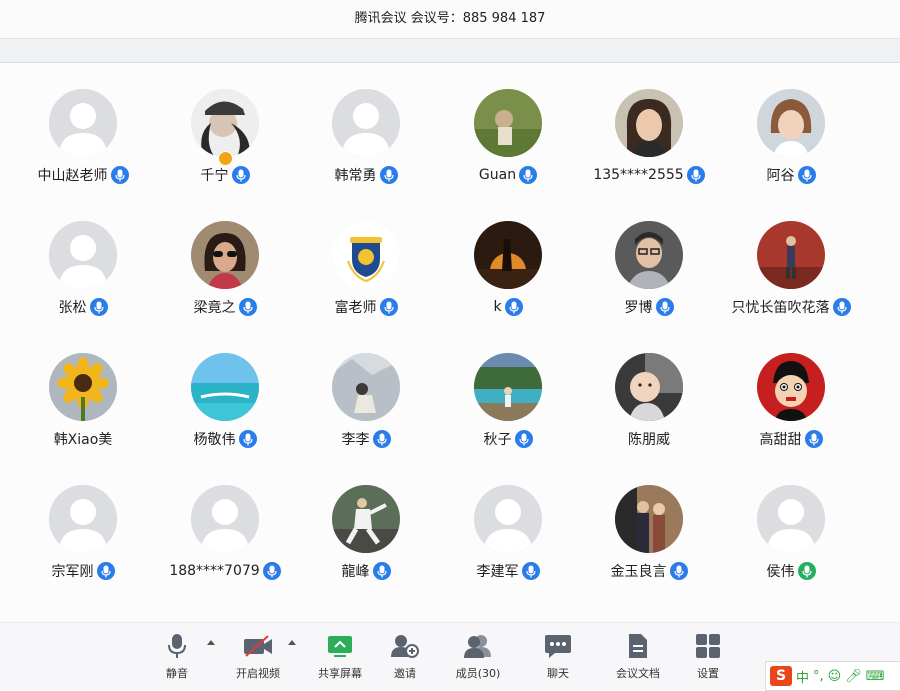  Describe the element at coordinates (497, 440) in the screenshot. I see `participant-name: 秋子` at that location.